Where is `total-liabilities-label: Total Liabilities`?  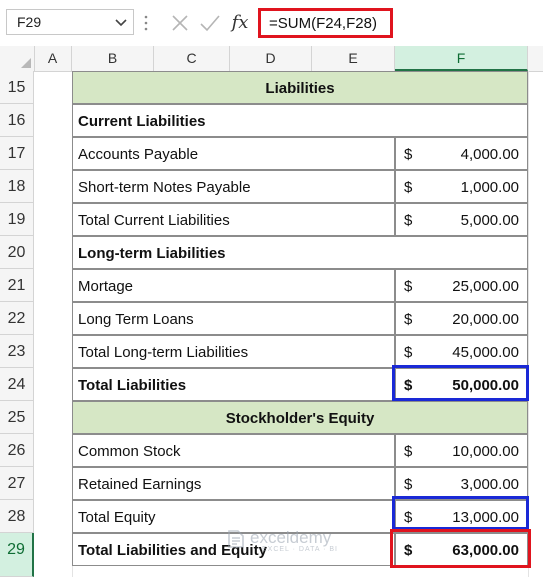
total-liabilities-label: Total Liabilities is located at coordinates (233, 384).